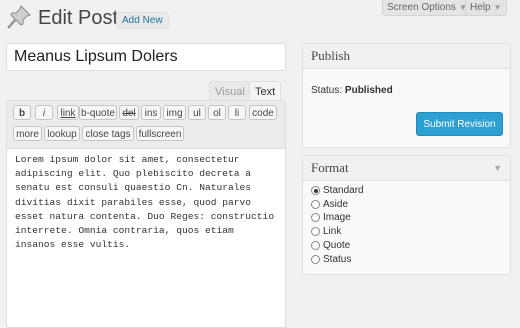 The height and width of the screenshot is (328, 520). Describe the element at coordinates (108, 133) in the screenshot. I see `close-tags-button: close tags` at that location.